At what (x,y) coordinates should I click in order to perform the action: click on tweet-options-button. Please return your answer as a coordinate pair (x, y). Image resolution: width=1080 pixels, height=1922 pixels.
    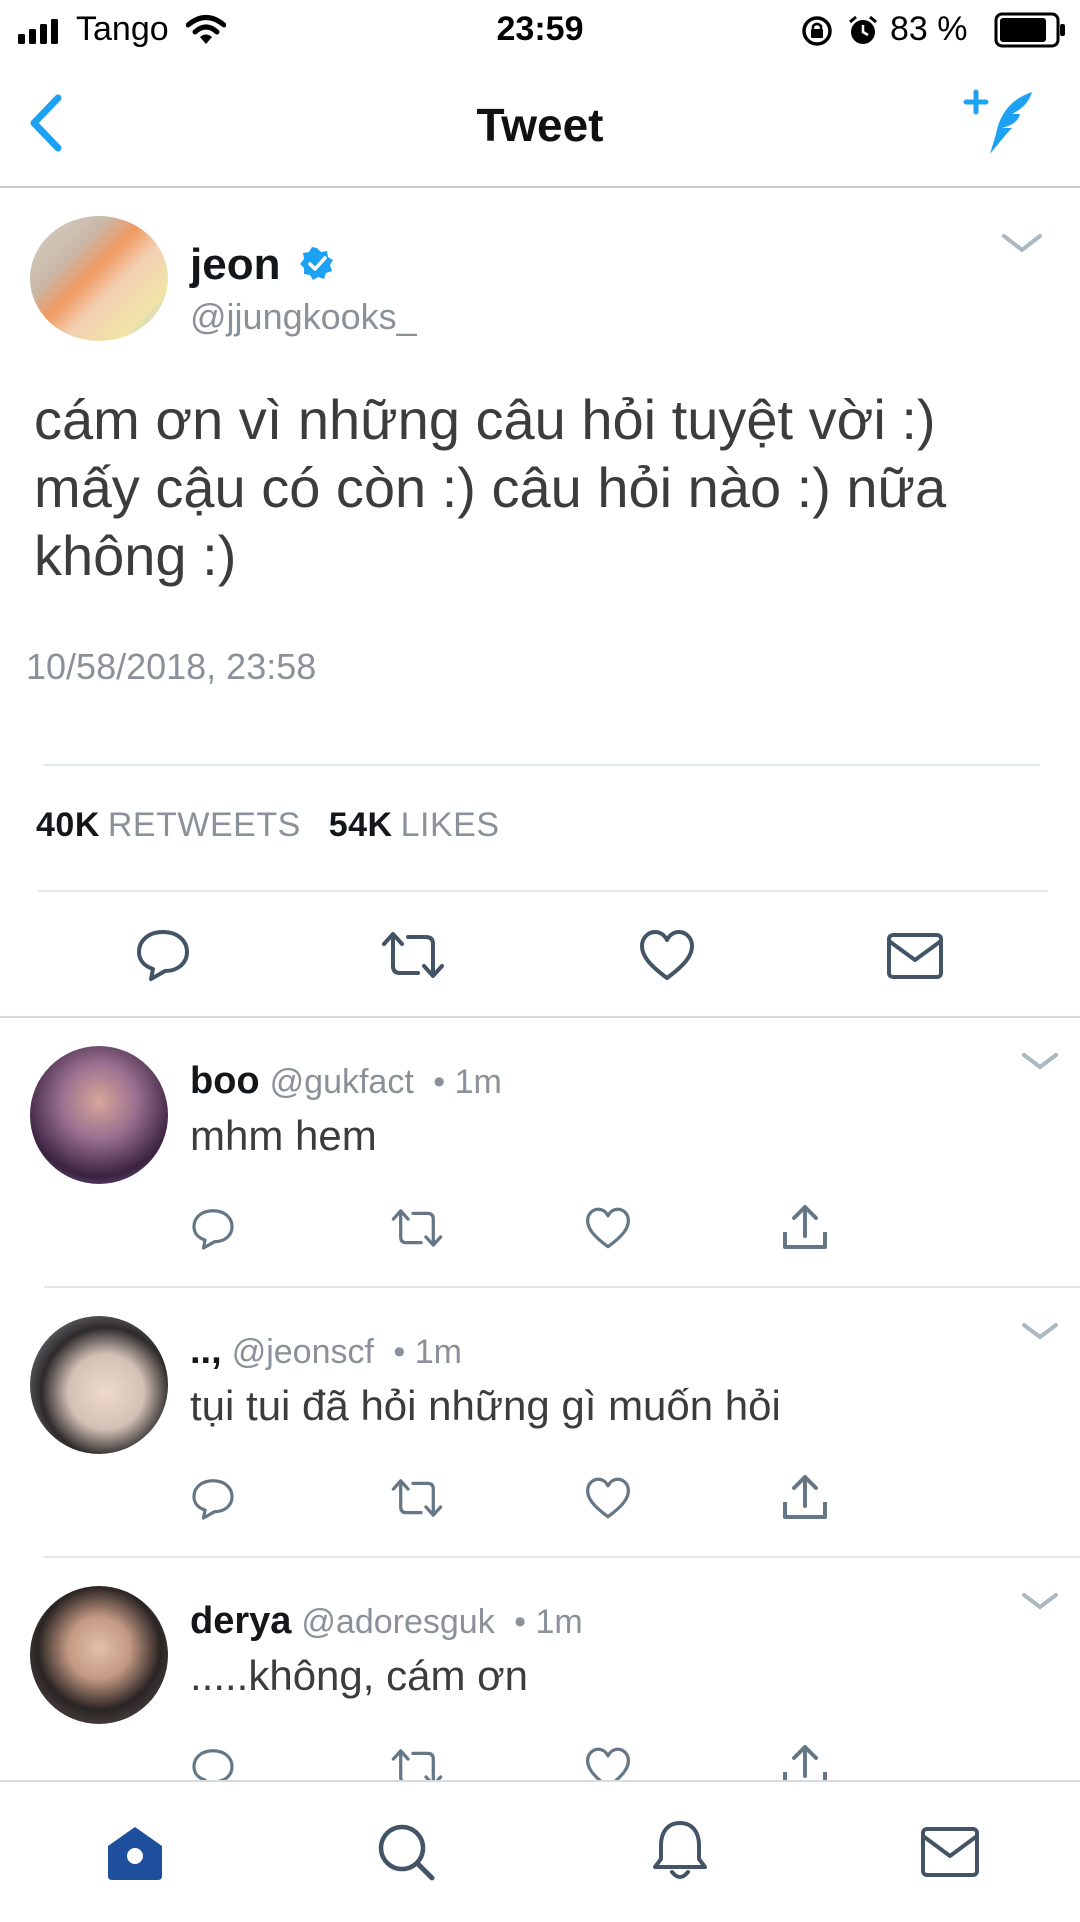
    Looking at the image, I should click on (1022, 243).